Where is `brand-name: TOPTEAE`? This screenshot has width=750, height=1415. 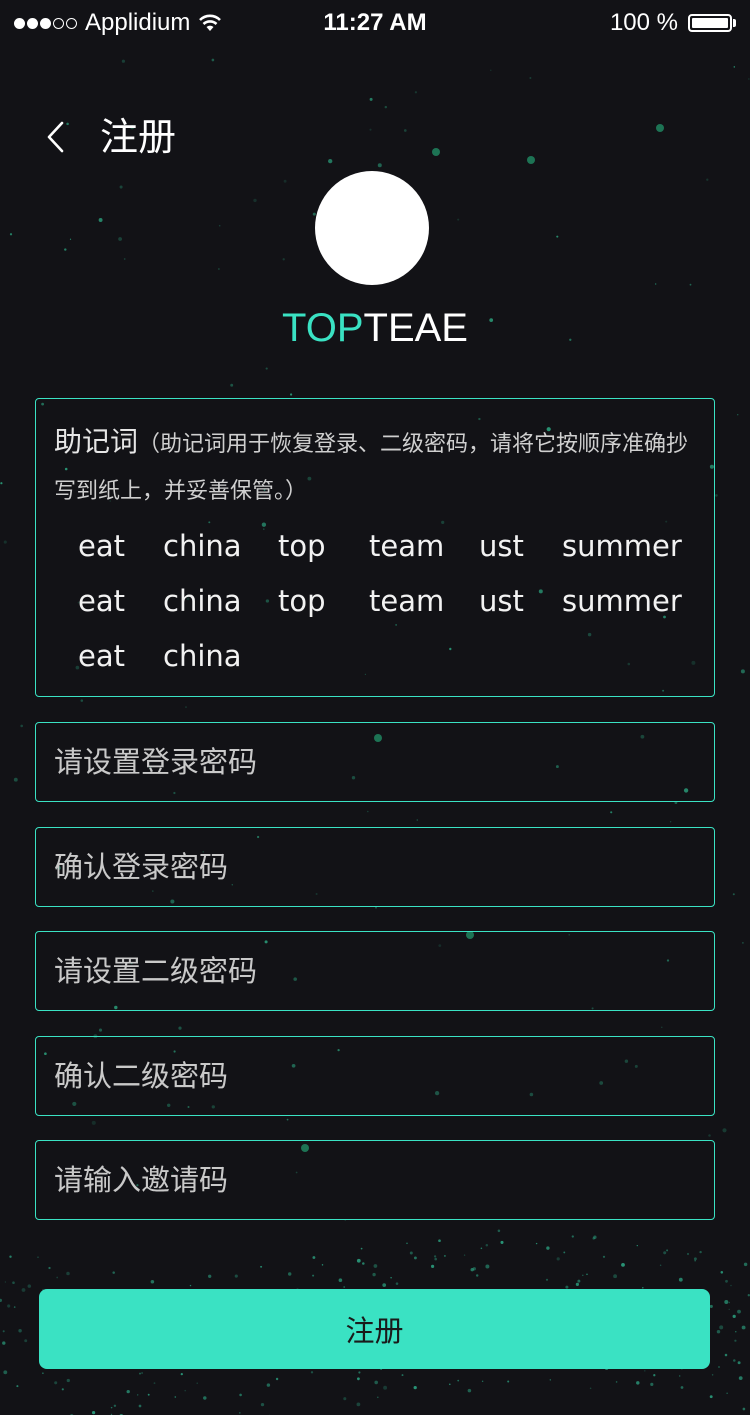
brand-name: TOPTEAE is located at coordinates (375, 328).